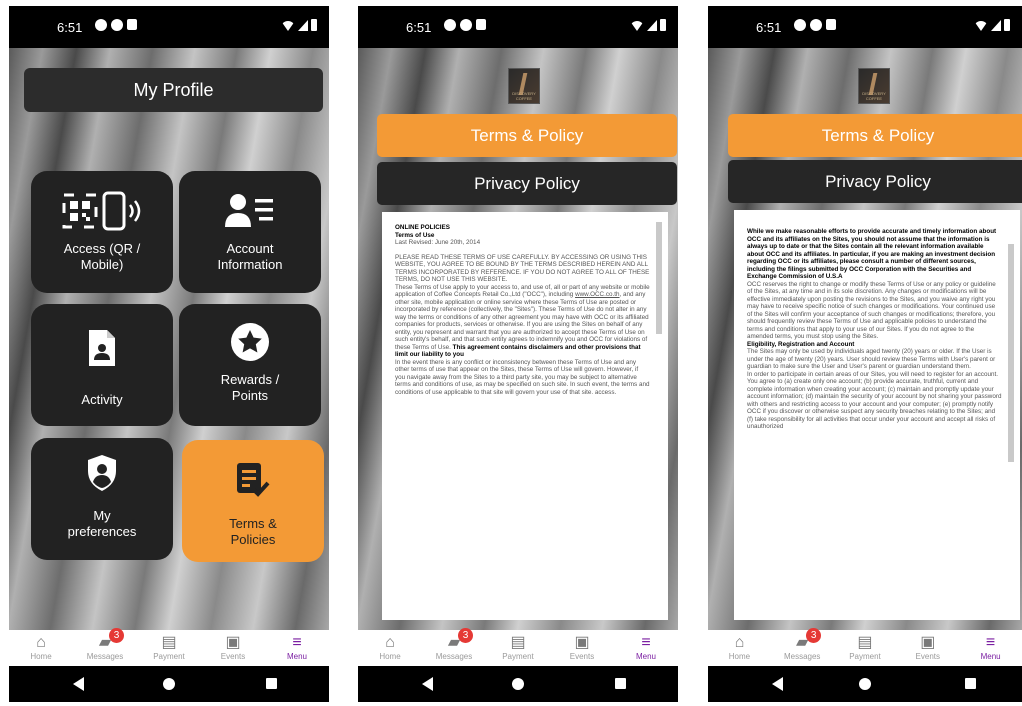  What do you see at coordinates (801, 344) in the screenshot?
I see `doc-subheading: Eligibility, Registration and Account` at bounding box center [801, 344].